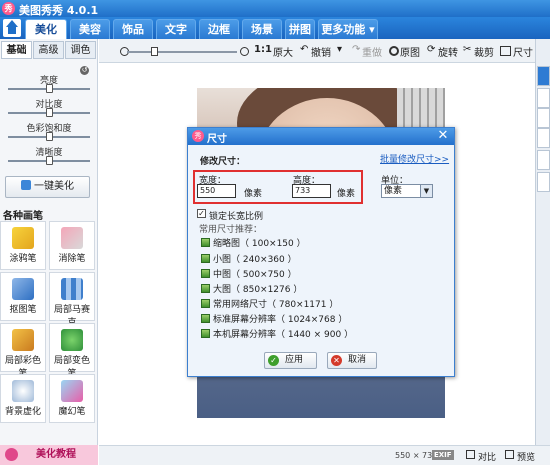 The height and width of the screenshot is (465, 550). Describe the element at coordinates (300, 29) in the screenshot. I see `tab-collage: 拼图` at that location.